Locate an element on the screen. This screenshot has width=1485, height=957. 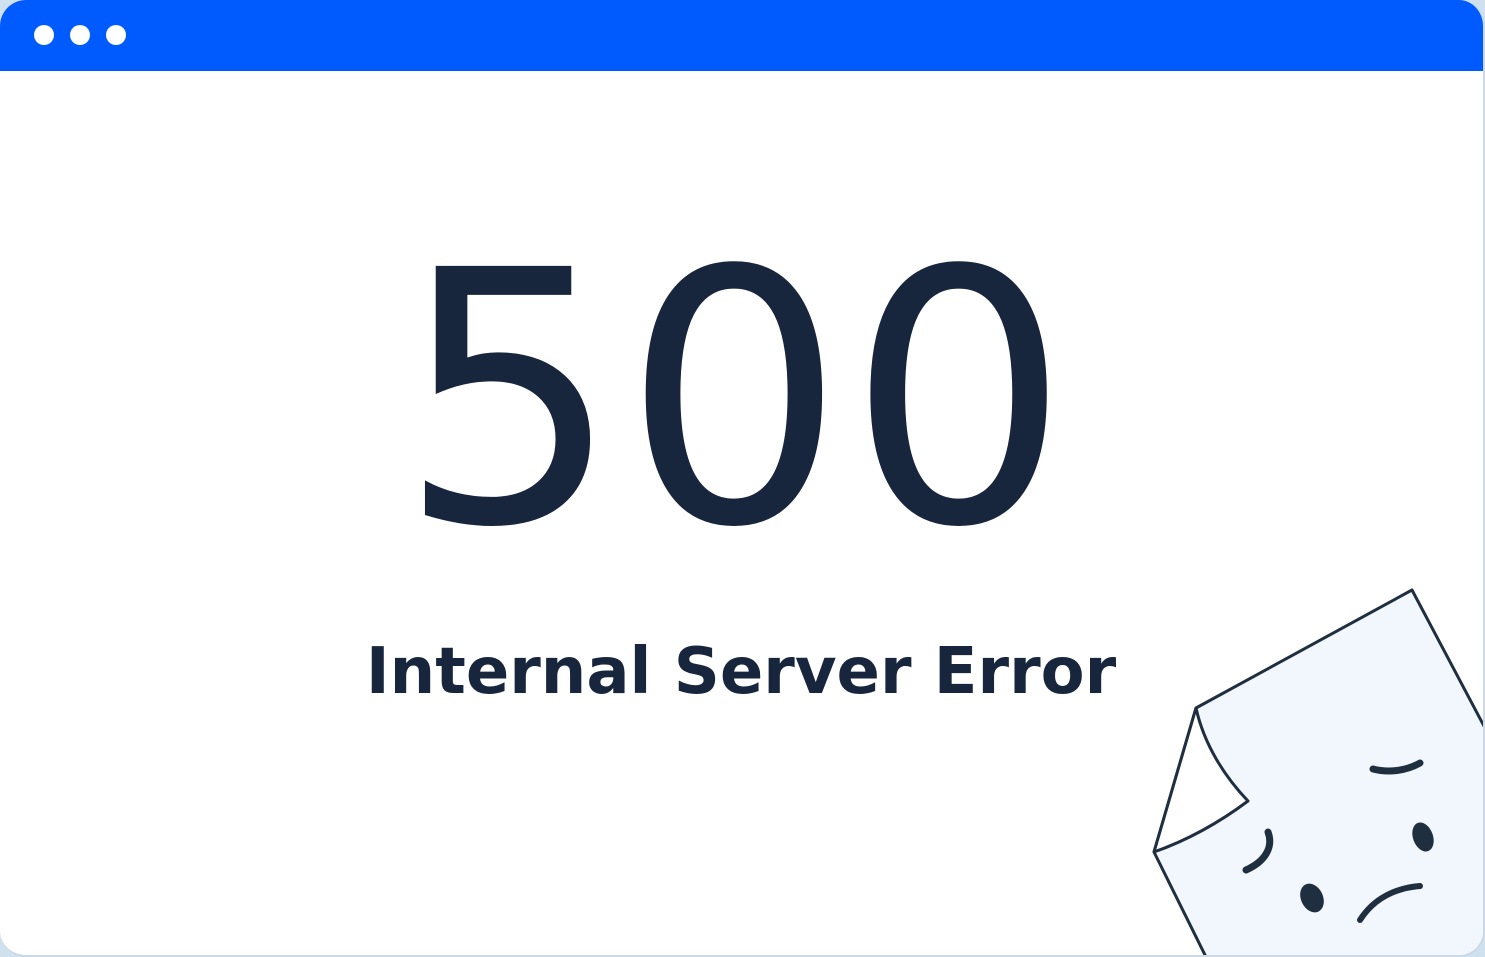
sad-page-icon is located at coordinates (1317, 771).